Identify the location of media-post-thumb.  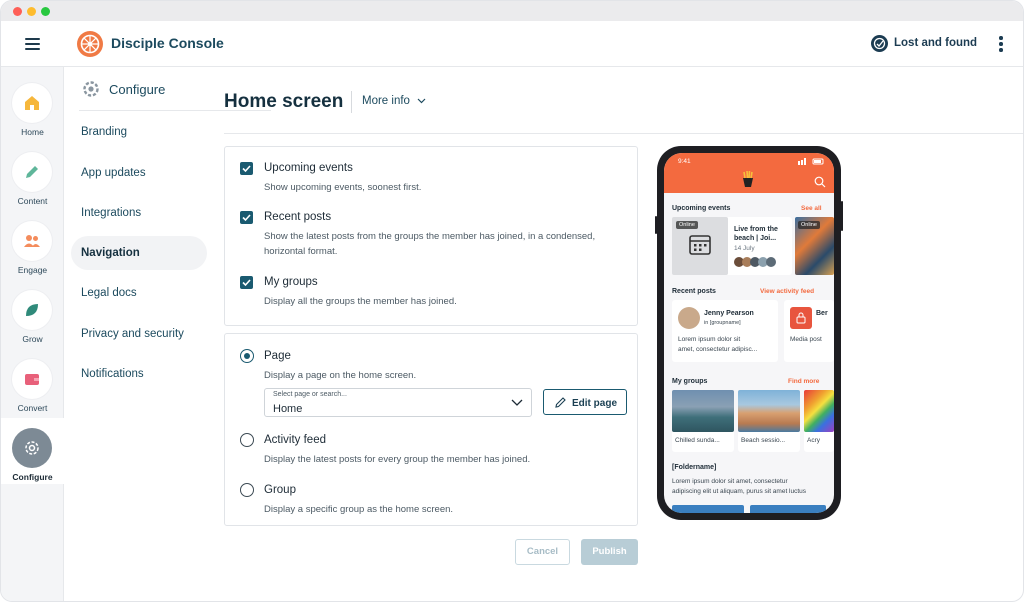
(801, 318).